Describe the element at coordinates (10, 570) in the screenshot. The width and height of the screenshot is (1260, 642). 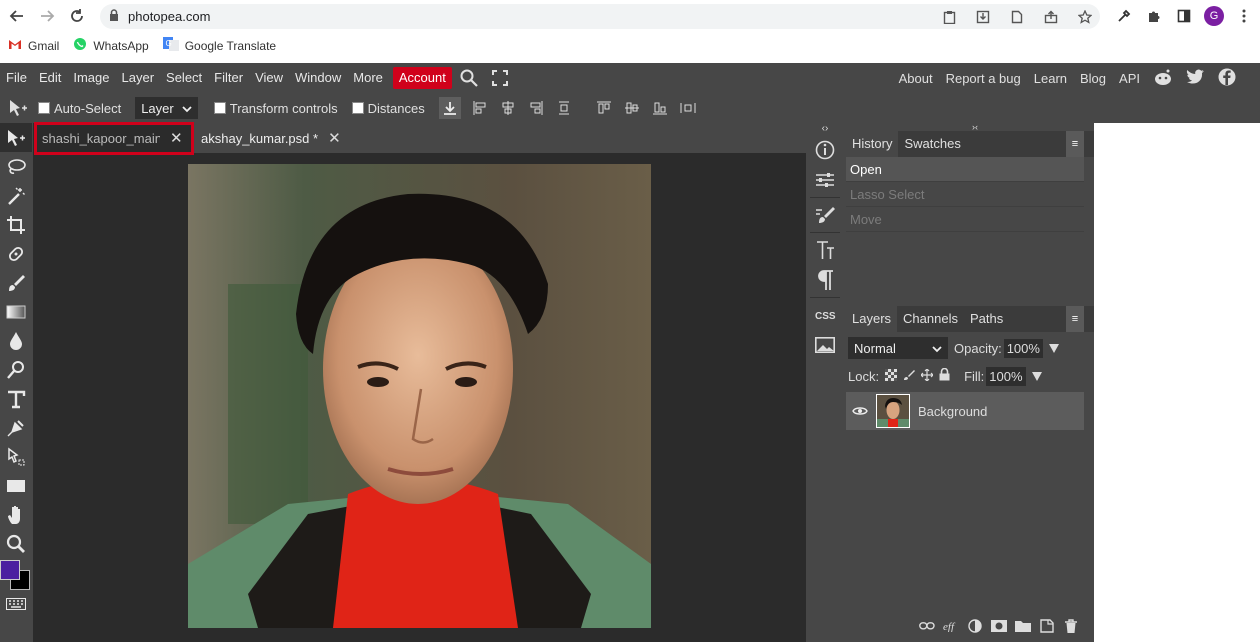
I see `foreground-color-swatch` at that location.